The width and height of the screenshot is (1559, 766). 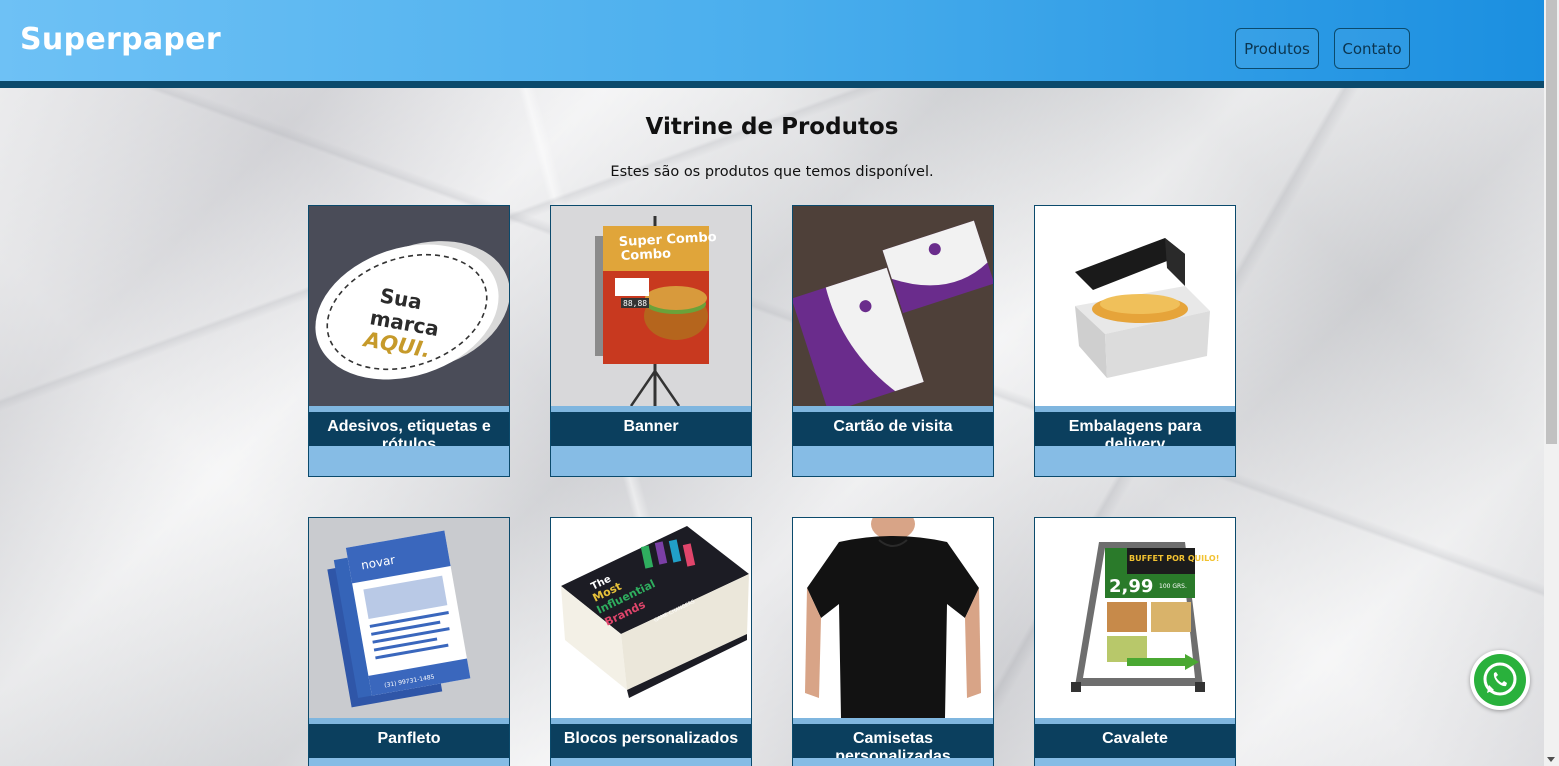 What do you see at coordinates (893, 306) in the screenshot?
I see `product-image-cartao` at bounding box center [893, 306].